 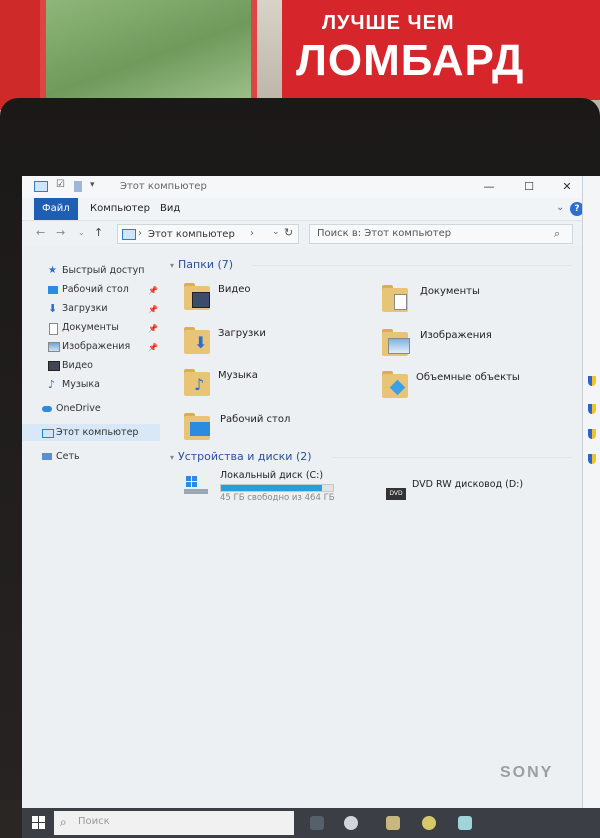 What do you see at coordinates (477, 348) in the screenshot?
I see `folder-pictures: Изображения` at bounding box center [477, 348].